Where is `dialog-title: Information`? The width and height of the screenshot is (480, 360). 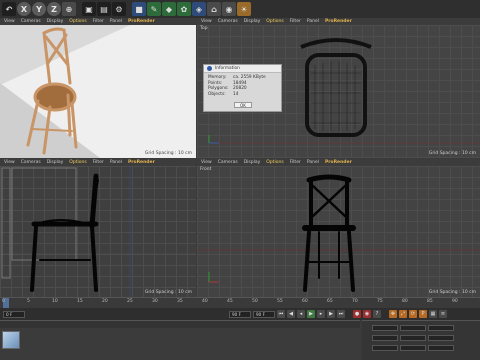
dialog-title: Information is located at coordinates (227, 68).